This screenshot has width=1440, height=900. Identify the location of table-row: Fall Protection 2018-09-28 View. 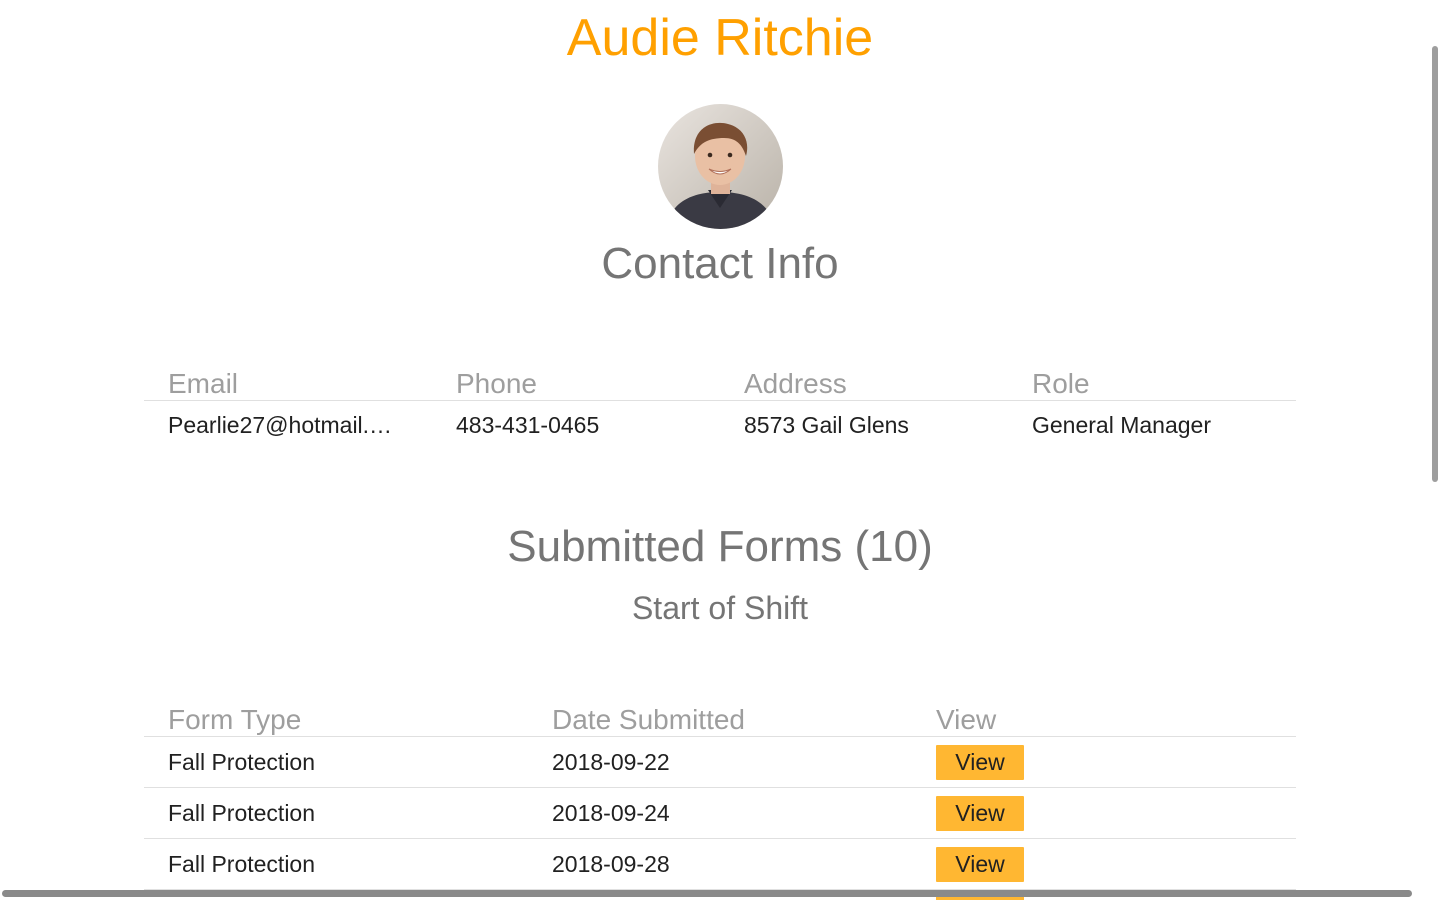
(720, 864).